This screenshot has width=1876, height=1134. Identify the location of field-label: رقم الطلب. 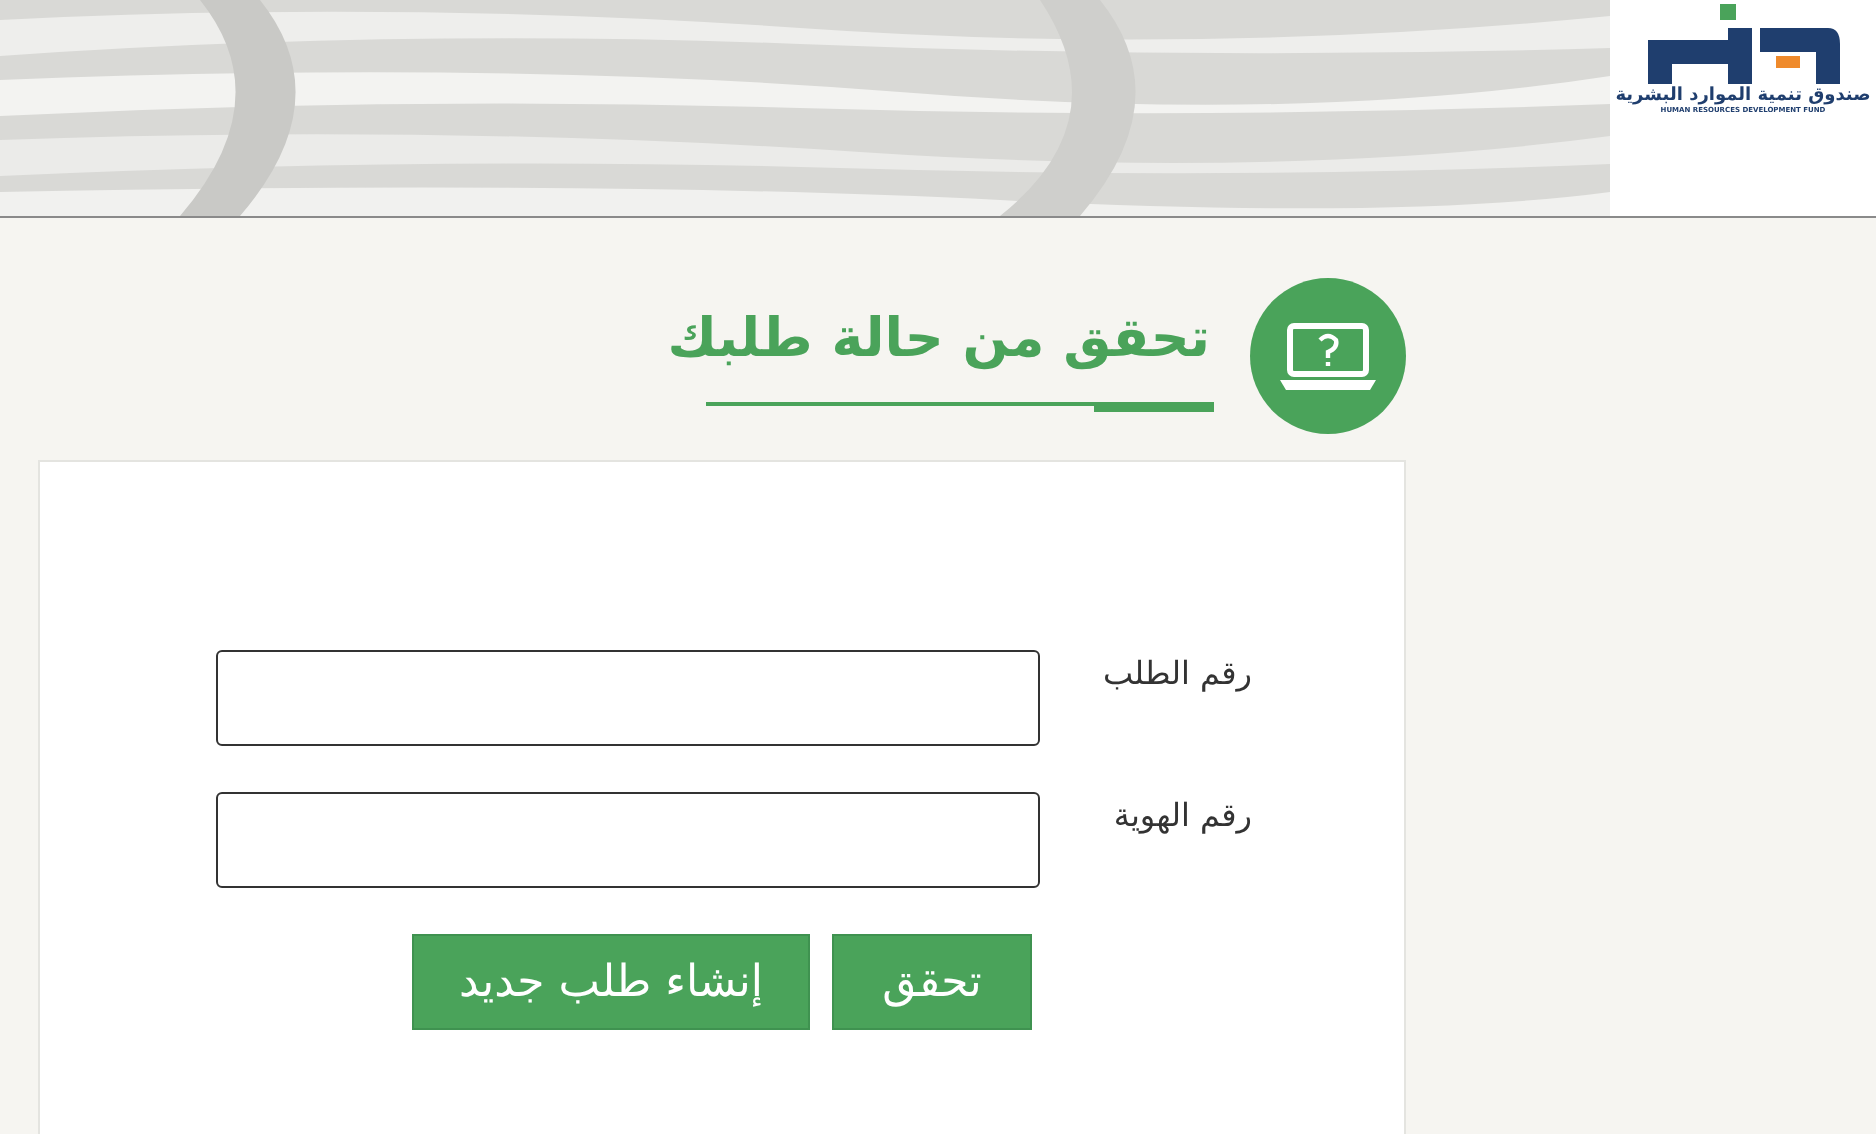
(1176, 674).